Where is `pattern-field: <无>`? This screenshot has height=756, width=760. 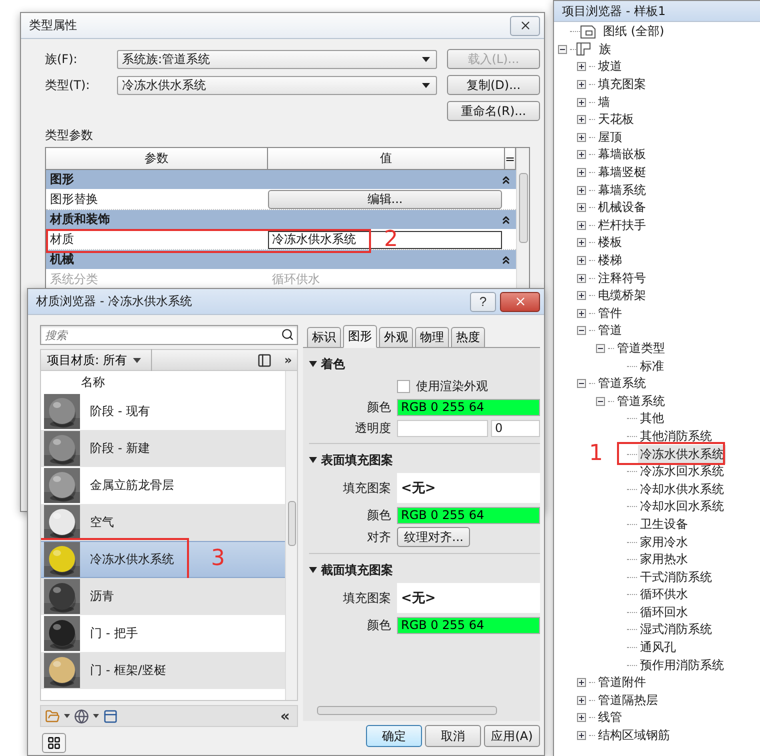 pattern-field: <无> is located at coordinates (468, 598).